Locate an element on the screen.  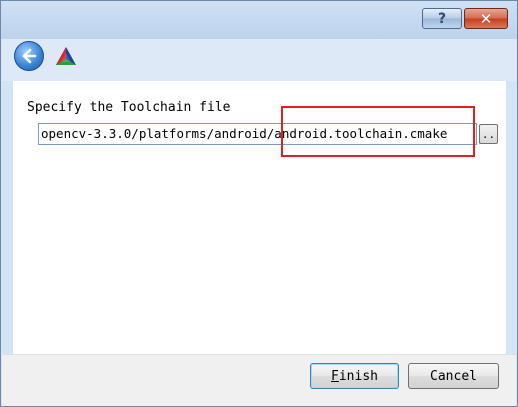
browse-button: .. is located at coordinates (488, 134).